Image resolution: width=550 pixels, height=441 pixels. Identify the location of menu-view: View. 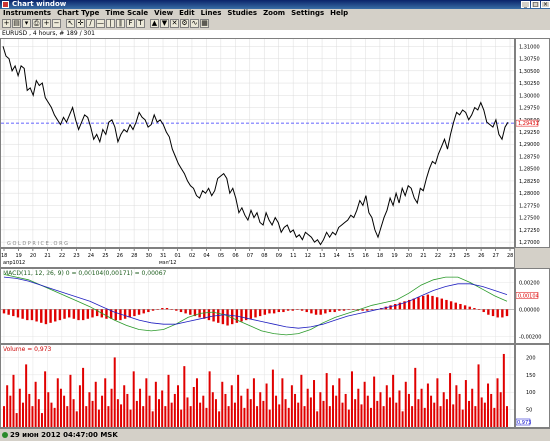
(163, 13).